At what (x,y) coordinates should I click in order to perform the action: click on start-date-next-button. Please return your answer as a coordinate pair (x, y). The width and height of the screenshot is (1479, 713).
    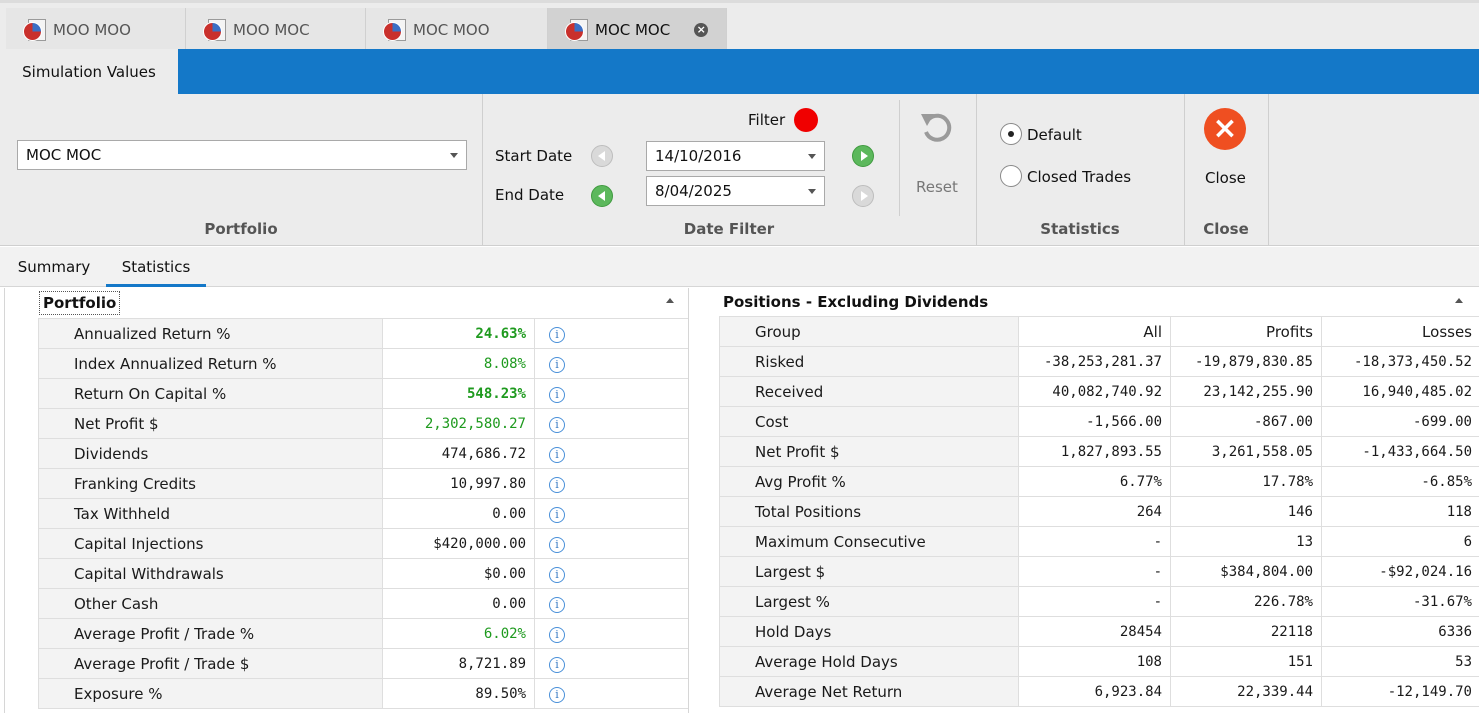
    Looking at the image, I should click on (863, 156).